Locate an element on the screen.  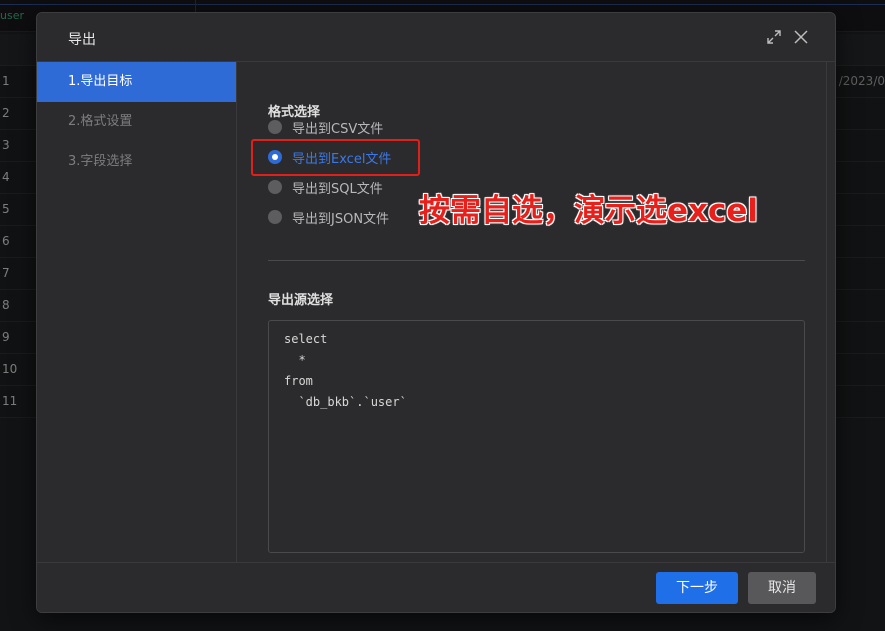
dialog-header: 导出 is located at coordinates (436, 37).